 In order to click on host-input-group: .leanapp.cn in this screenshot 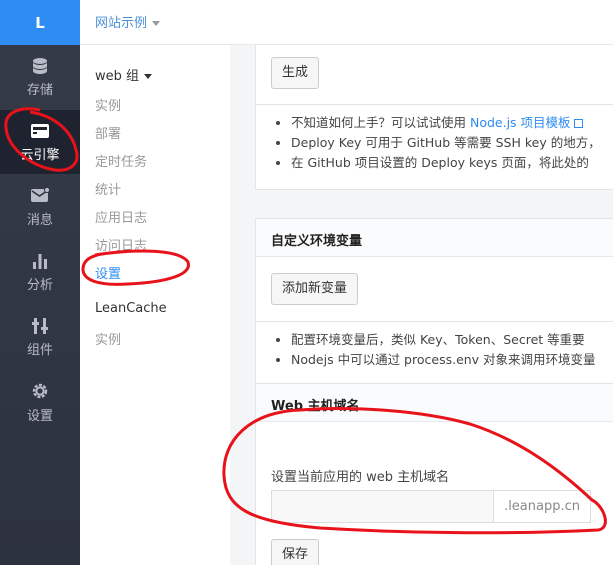, I will do `click(431, 506)`.